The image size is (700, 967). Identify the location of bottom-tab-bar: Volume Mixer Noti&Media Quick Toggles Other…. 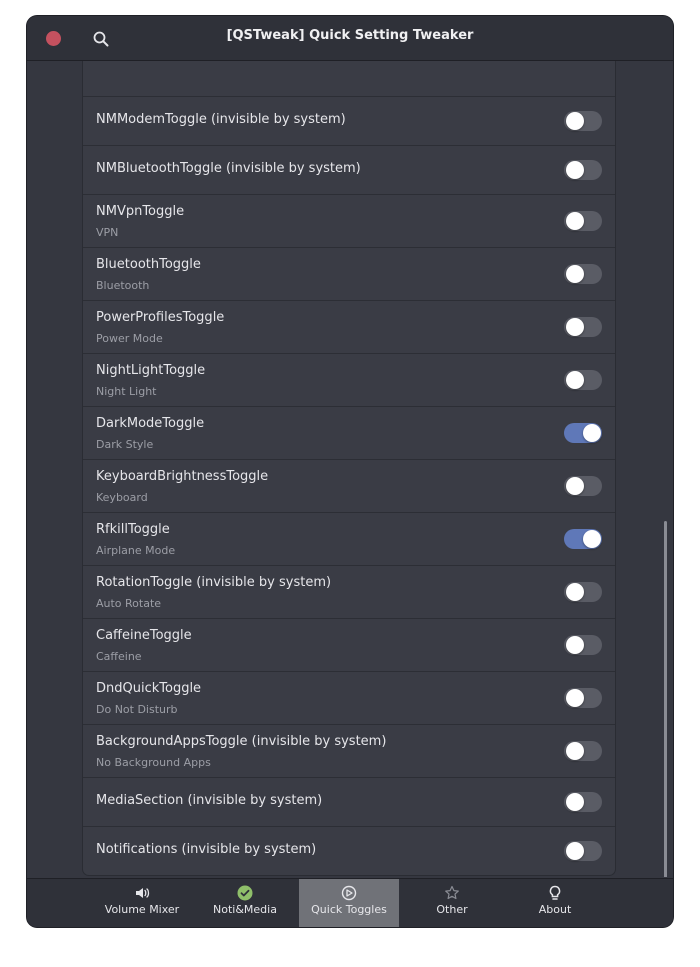
(350, 902).